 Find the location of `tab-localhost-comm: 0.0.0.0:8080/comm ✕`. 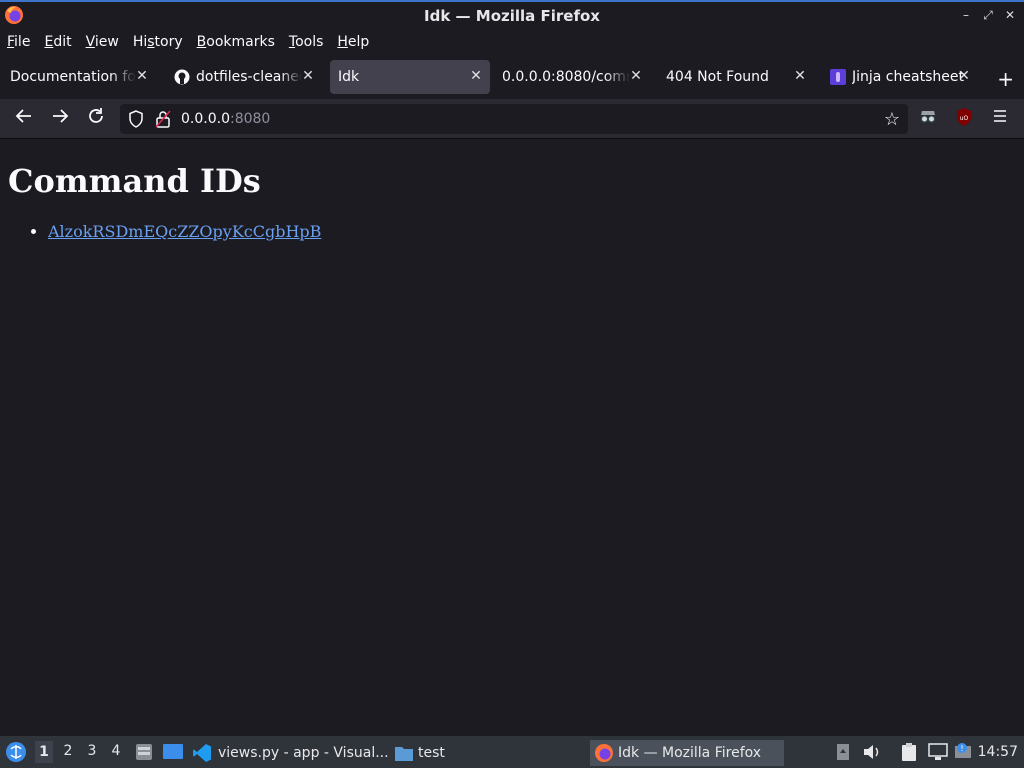

tab-localhost-comm: 0.0.0.0:8080/comm ✕ is located at coordinates (572, 77).